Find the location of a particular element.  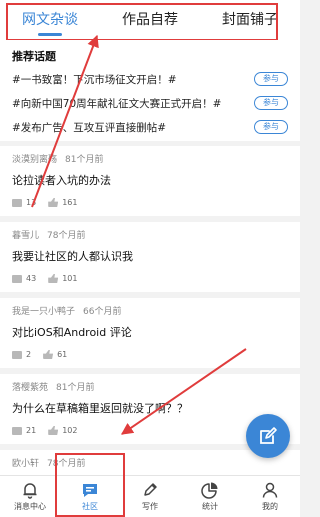

nav-item-stats: 统计 is located at coordinates (210, 496).